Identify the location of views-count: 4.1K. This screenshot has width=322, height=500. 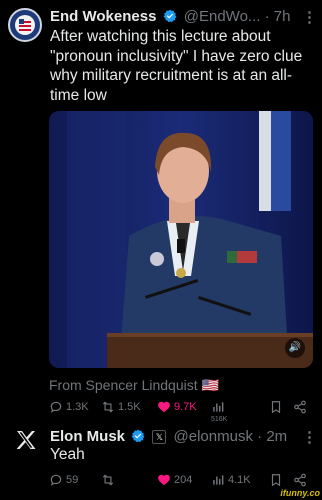
(239, 480).